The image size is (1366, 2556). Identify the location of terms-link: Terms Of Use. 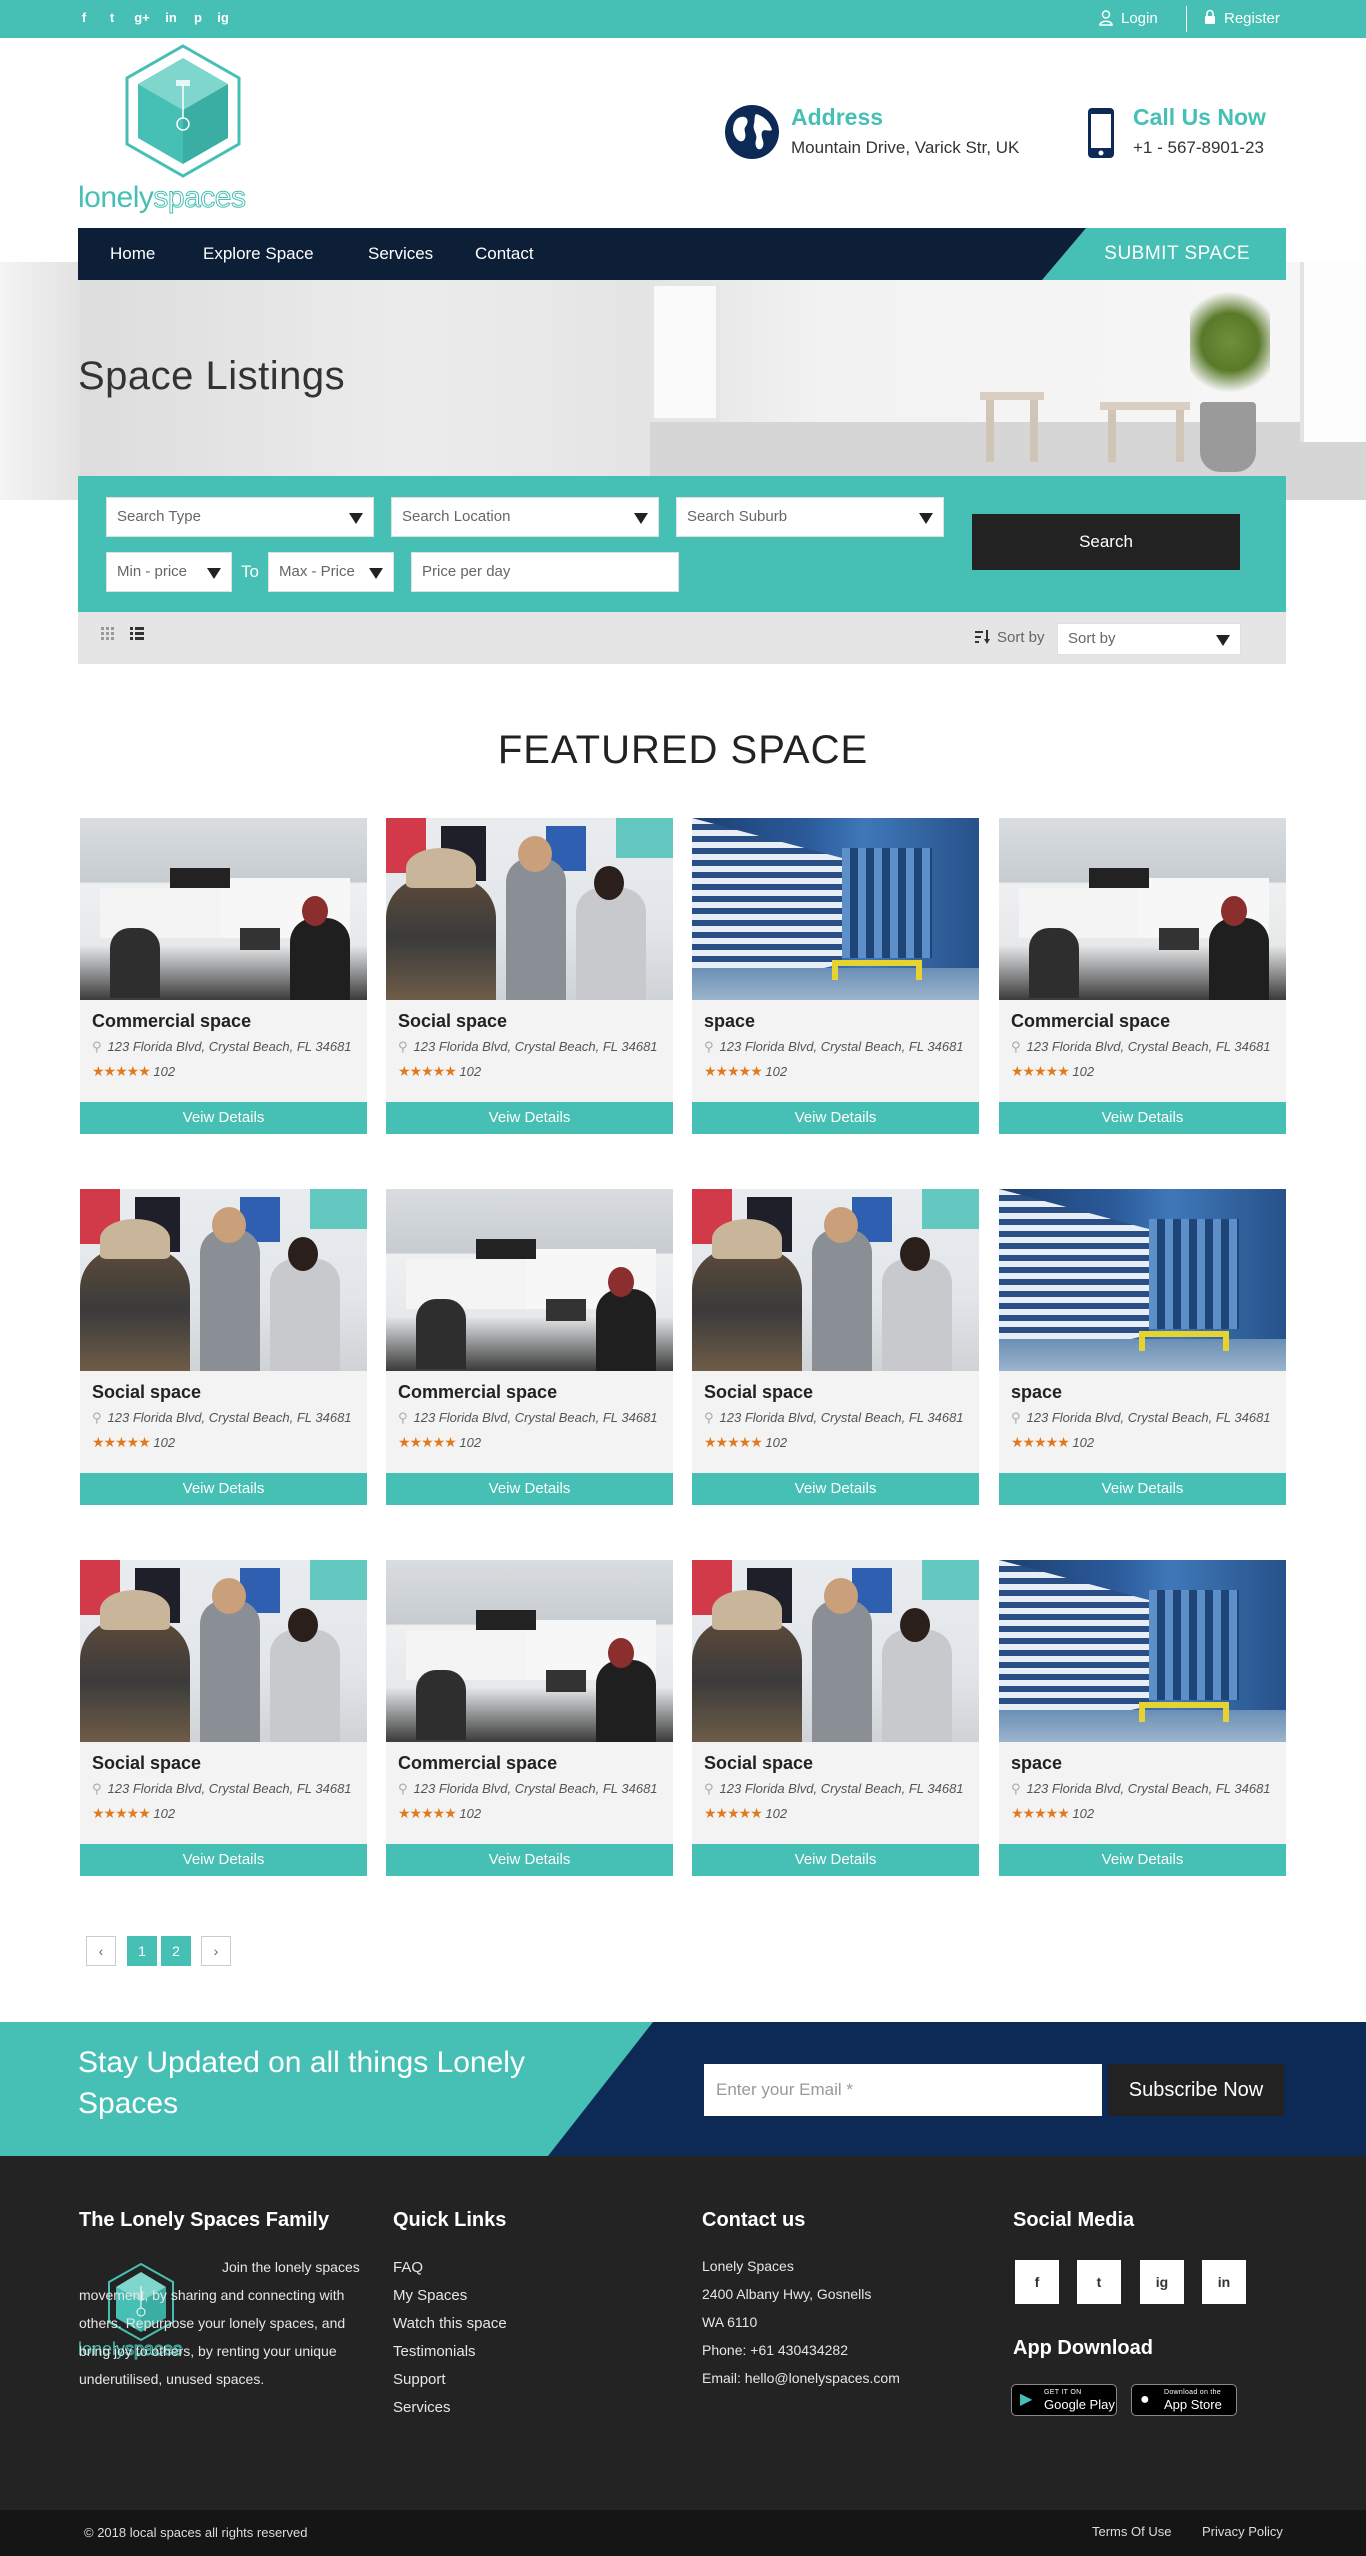
(1131, 2532).